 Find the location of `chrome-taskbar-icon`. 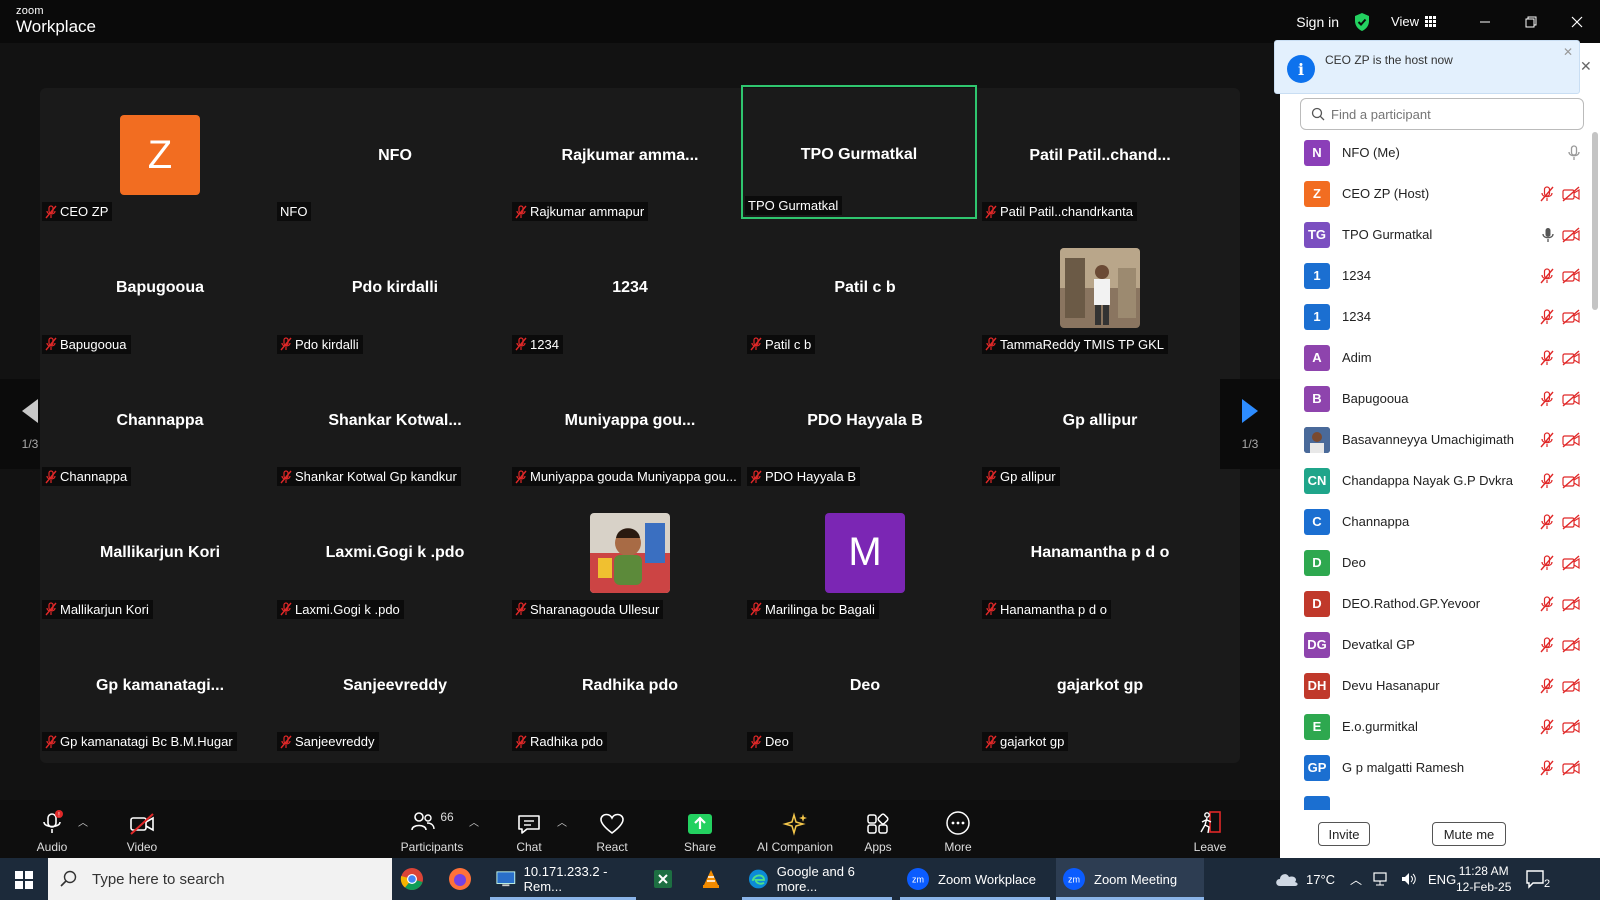

chrome-taskbar-icon is located at coordinates (412, 879).